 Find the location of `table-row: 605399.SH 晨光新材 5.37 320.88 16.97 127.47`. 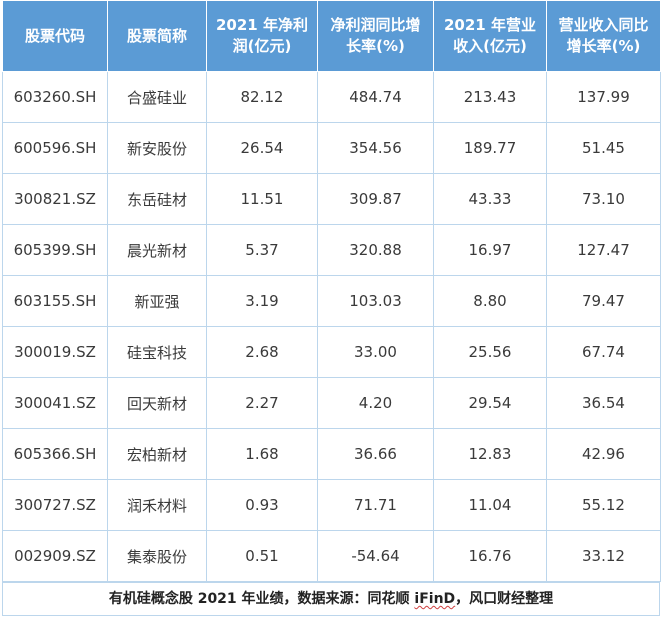

table-row: 605399.SH 晨光新材 5.37 320.88 16.97 127.47 is located at coordinates (331, 250).